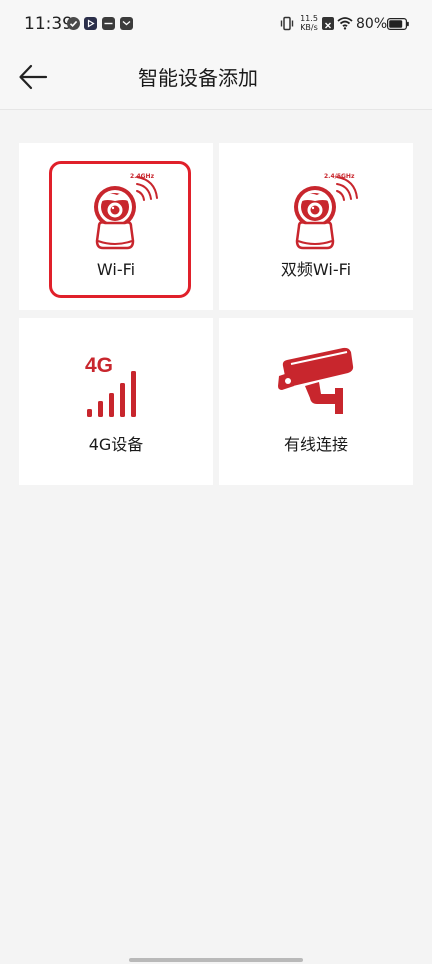 This screenshot has width=432, height=964. Describe the element at coordinates (398, 24) in the screenshot. I see `battery-icon` at that location.